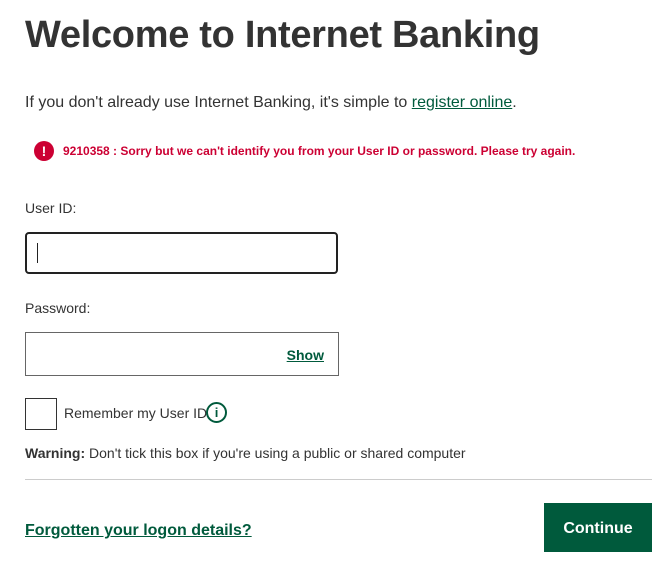 The height and width of the screenshot is (570, 665). Describe the element at coordinates (44, 151) in the screenshot. I see `error-icon: !` at that location.